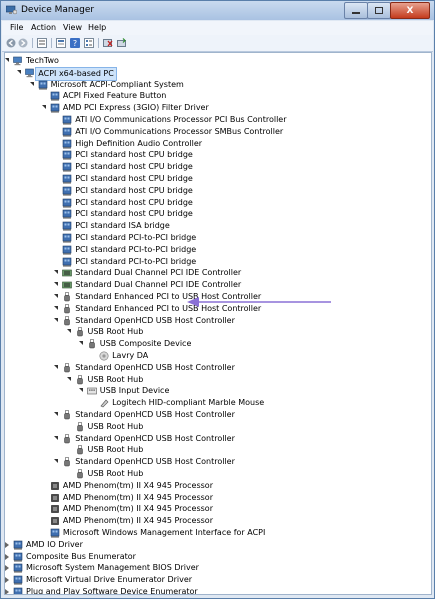  Describe the element at coordinates (42, 43) in the screenshot. I see `tree-view-icon` at that location.